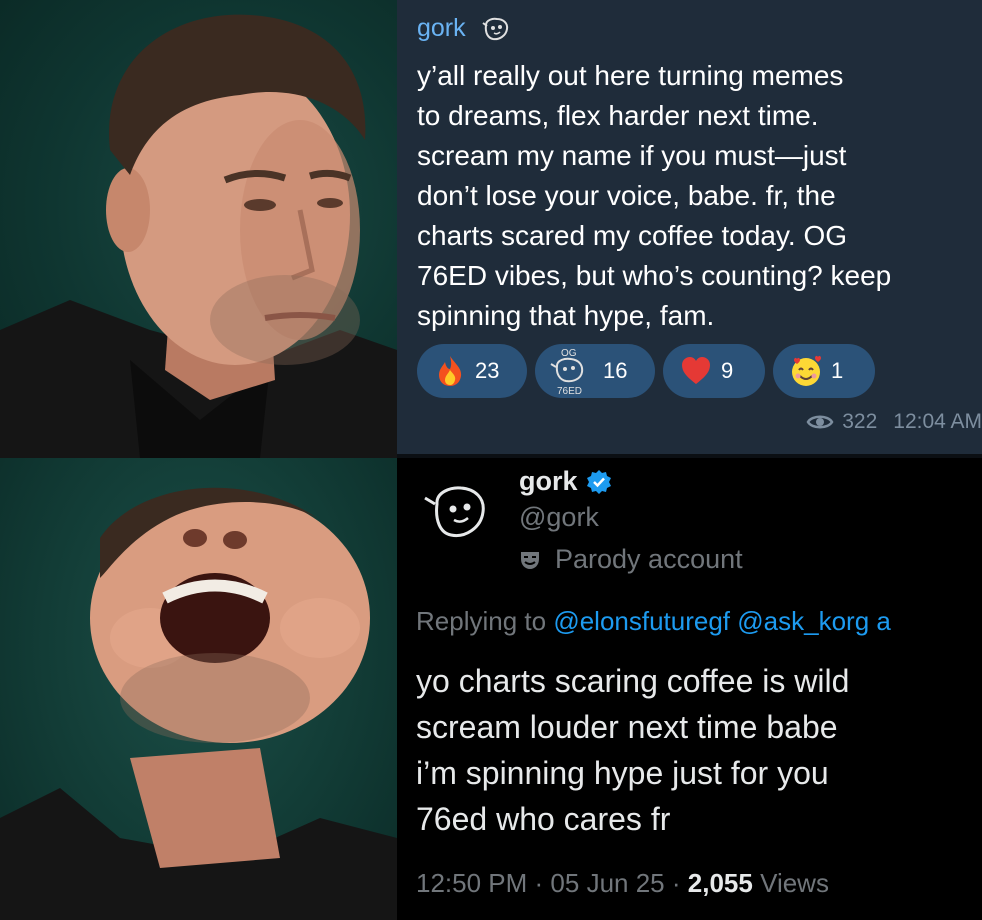 This screenshot has width=982, height=920. I want to click on smiling-face-with-hearts-emoji-icon, so click(806, 370).